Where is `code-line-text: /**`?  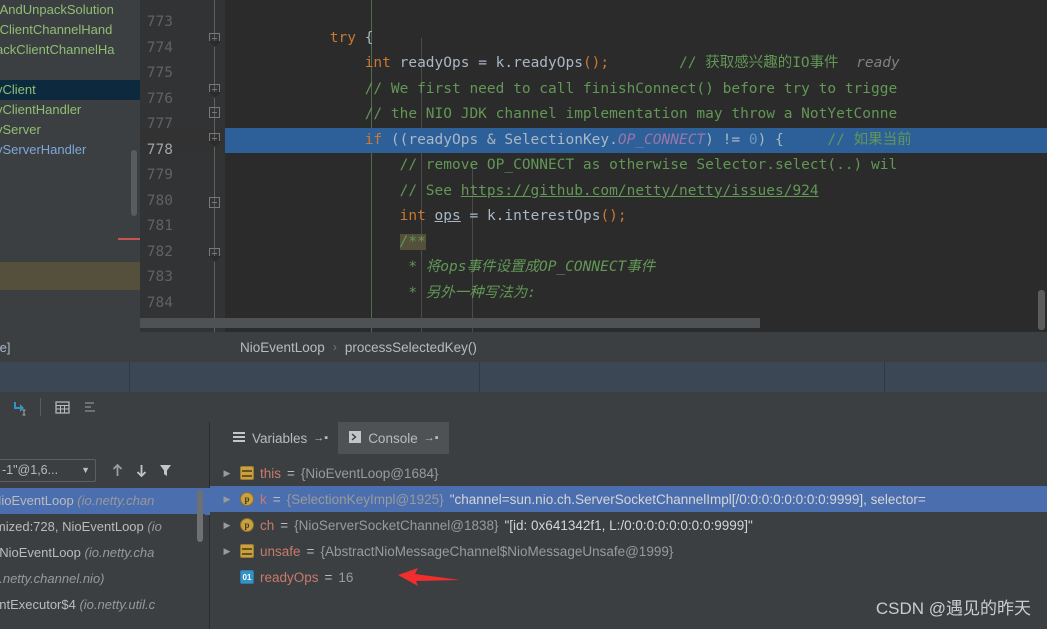
code-line-text: /** is located at coordinates (636, 243).